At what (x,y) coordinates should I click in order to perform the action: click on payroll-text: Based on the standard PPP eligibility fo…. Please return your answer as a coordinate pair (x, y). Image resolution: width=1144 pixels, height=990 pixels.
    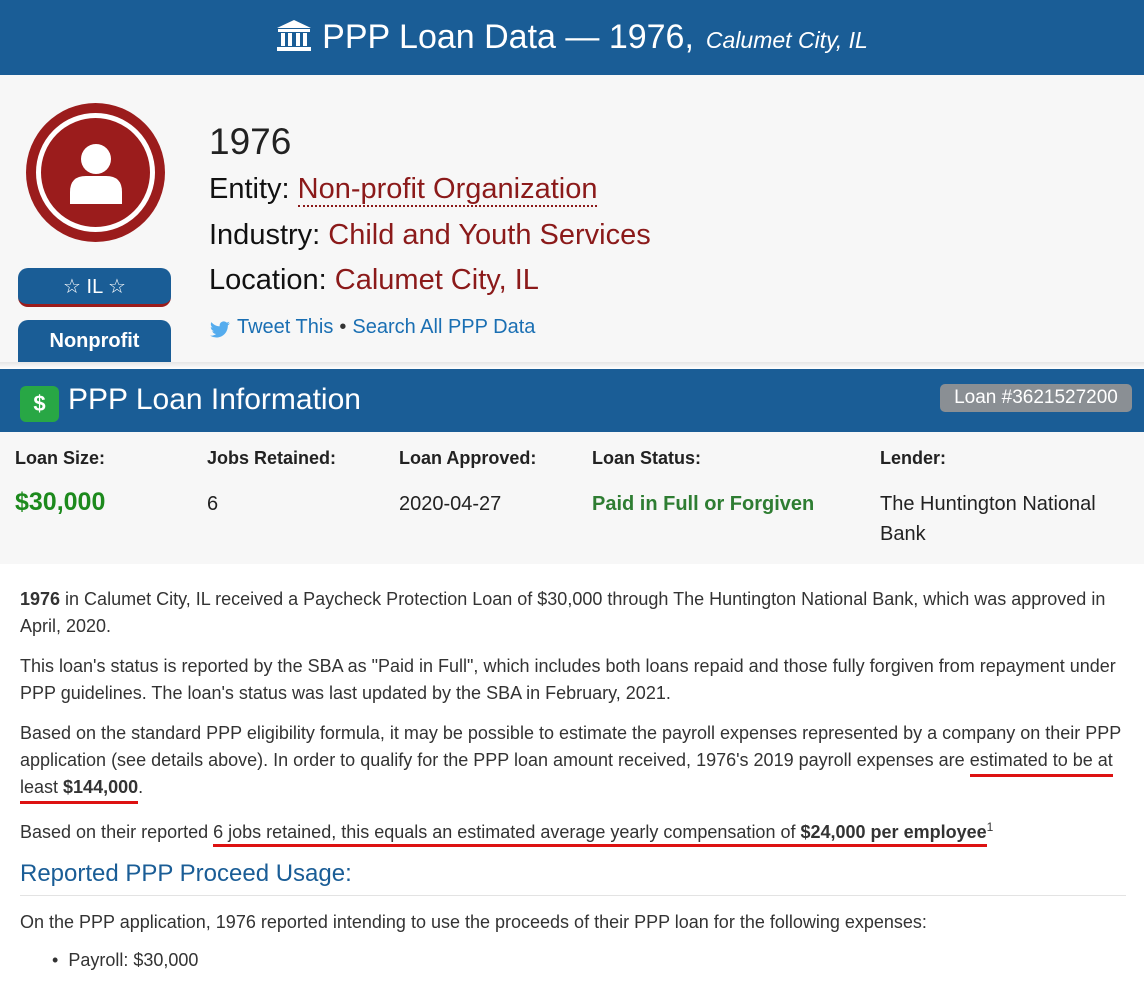
    Looking at the image, I should click on (570, 746).